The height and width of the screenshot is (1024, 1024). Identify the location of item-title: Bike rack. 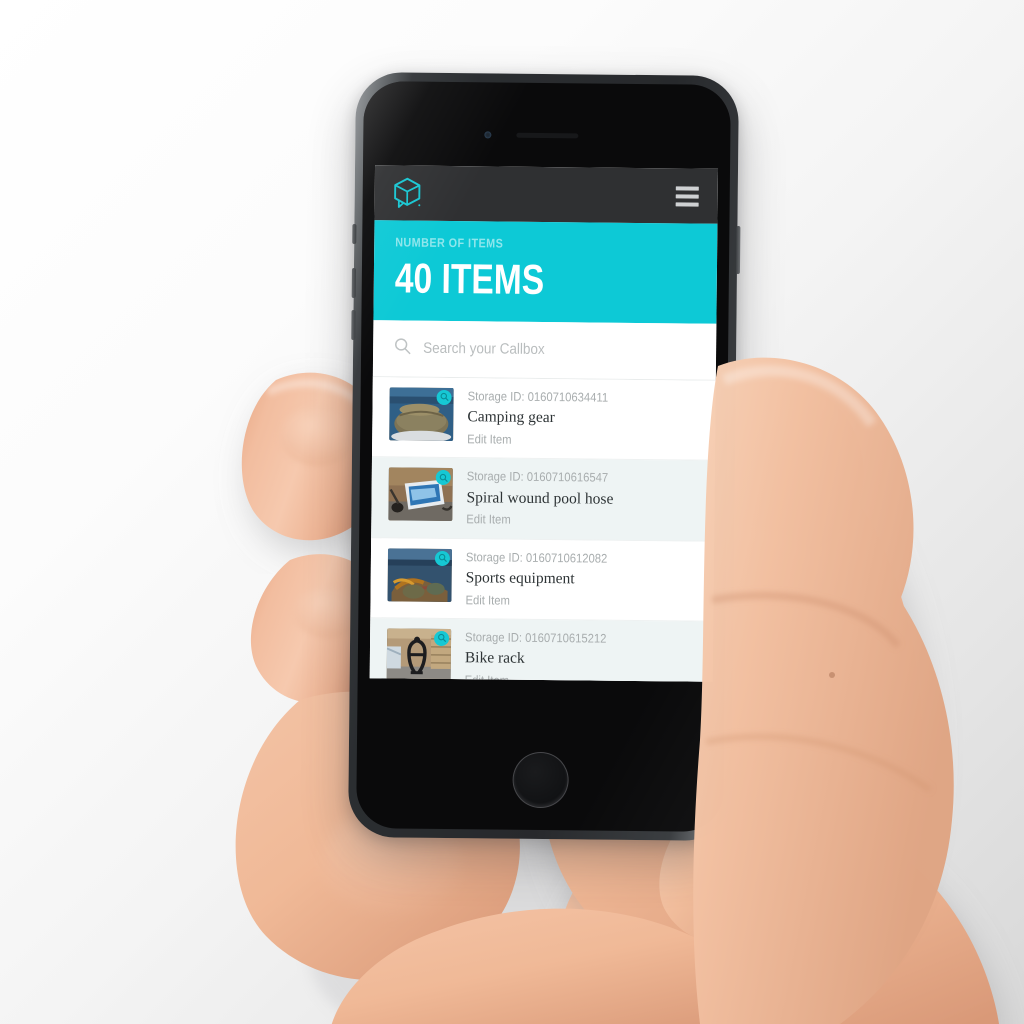
(494, 658).